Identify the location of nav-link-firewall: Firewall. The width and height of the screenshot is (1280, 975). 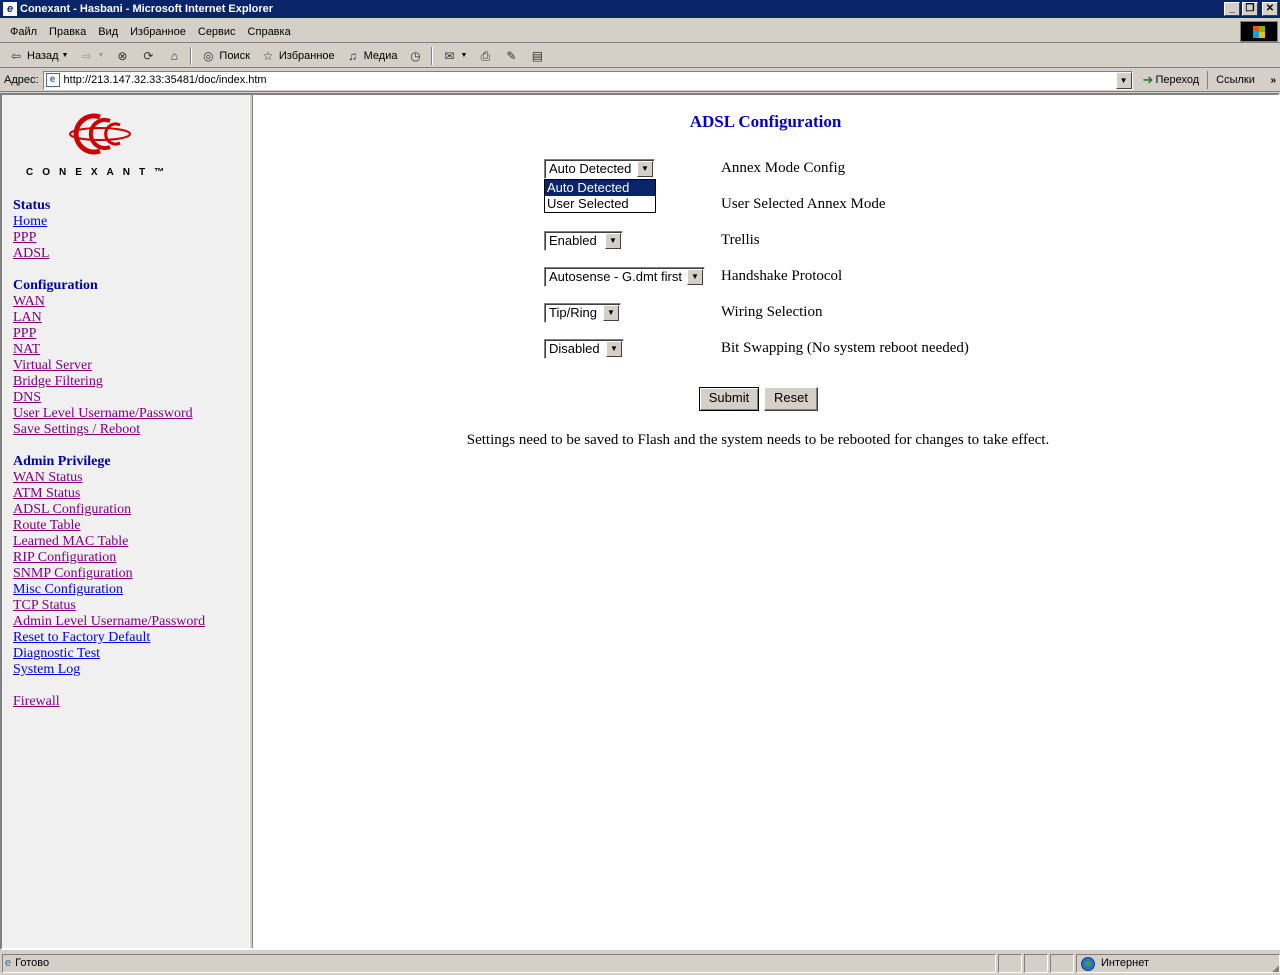
(36, 702).